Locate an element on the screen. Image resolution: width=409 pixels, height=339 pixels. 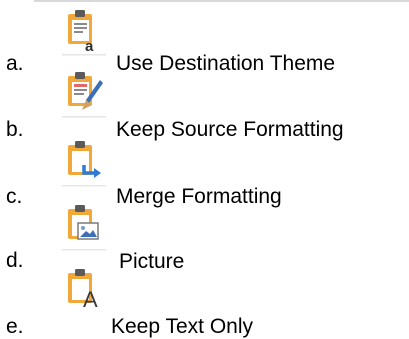
option-letter: e. is located at coordinates (15, 326).